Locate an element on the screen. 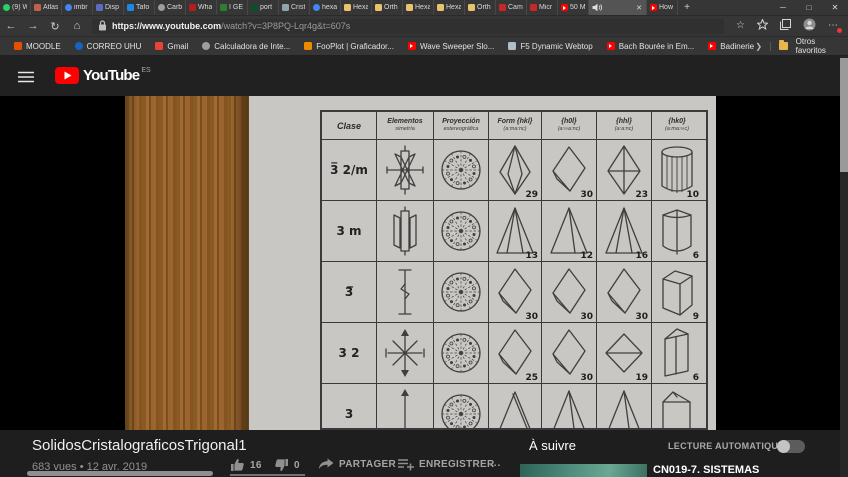  form-cell: 12 is located at coordinates (515, 406).